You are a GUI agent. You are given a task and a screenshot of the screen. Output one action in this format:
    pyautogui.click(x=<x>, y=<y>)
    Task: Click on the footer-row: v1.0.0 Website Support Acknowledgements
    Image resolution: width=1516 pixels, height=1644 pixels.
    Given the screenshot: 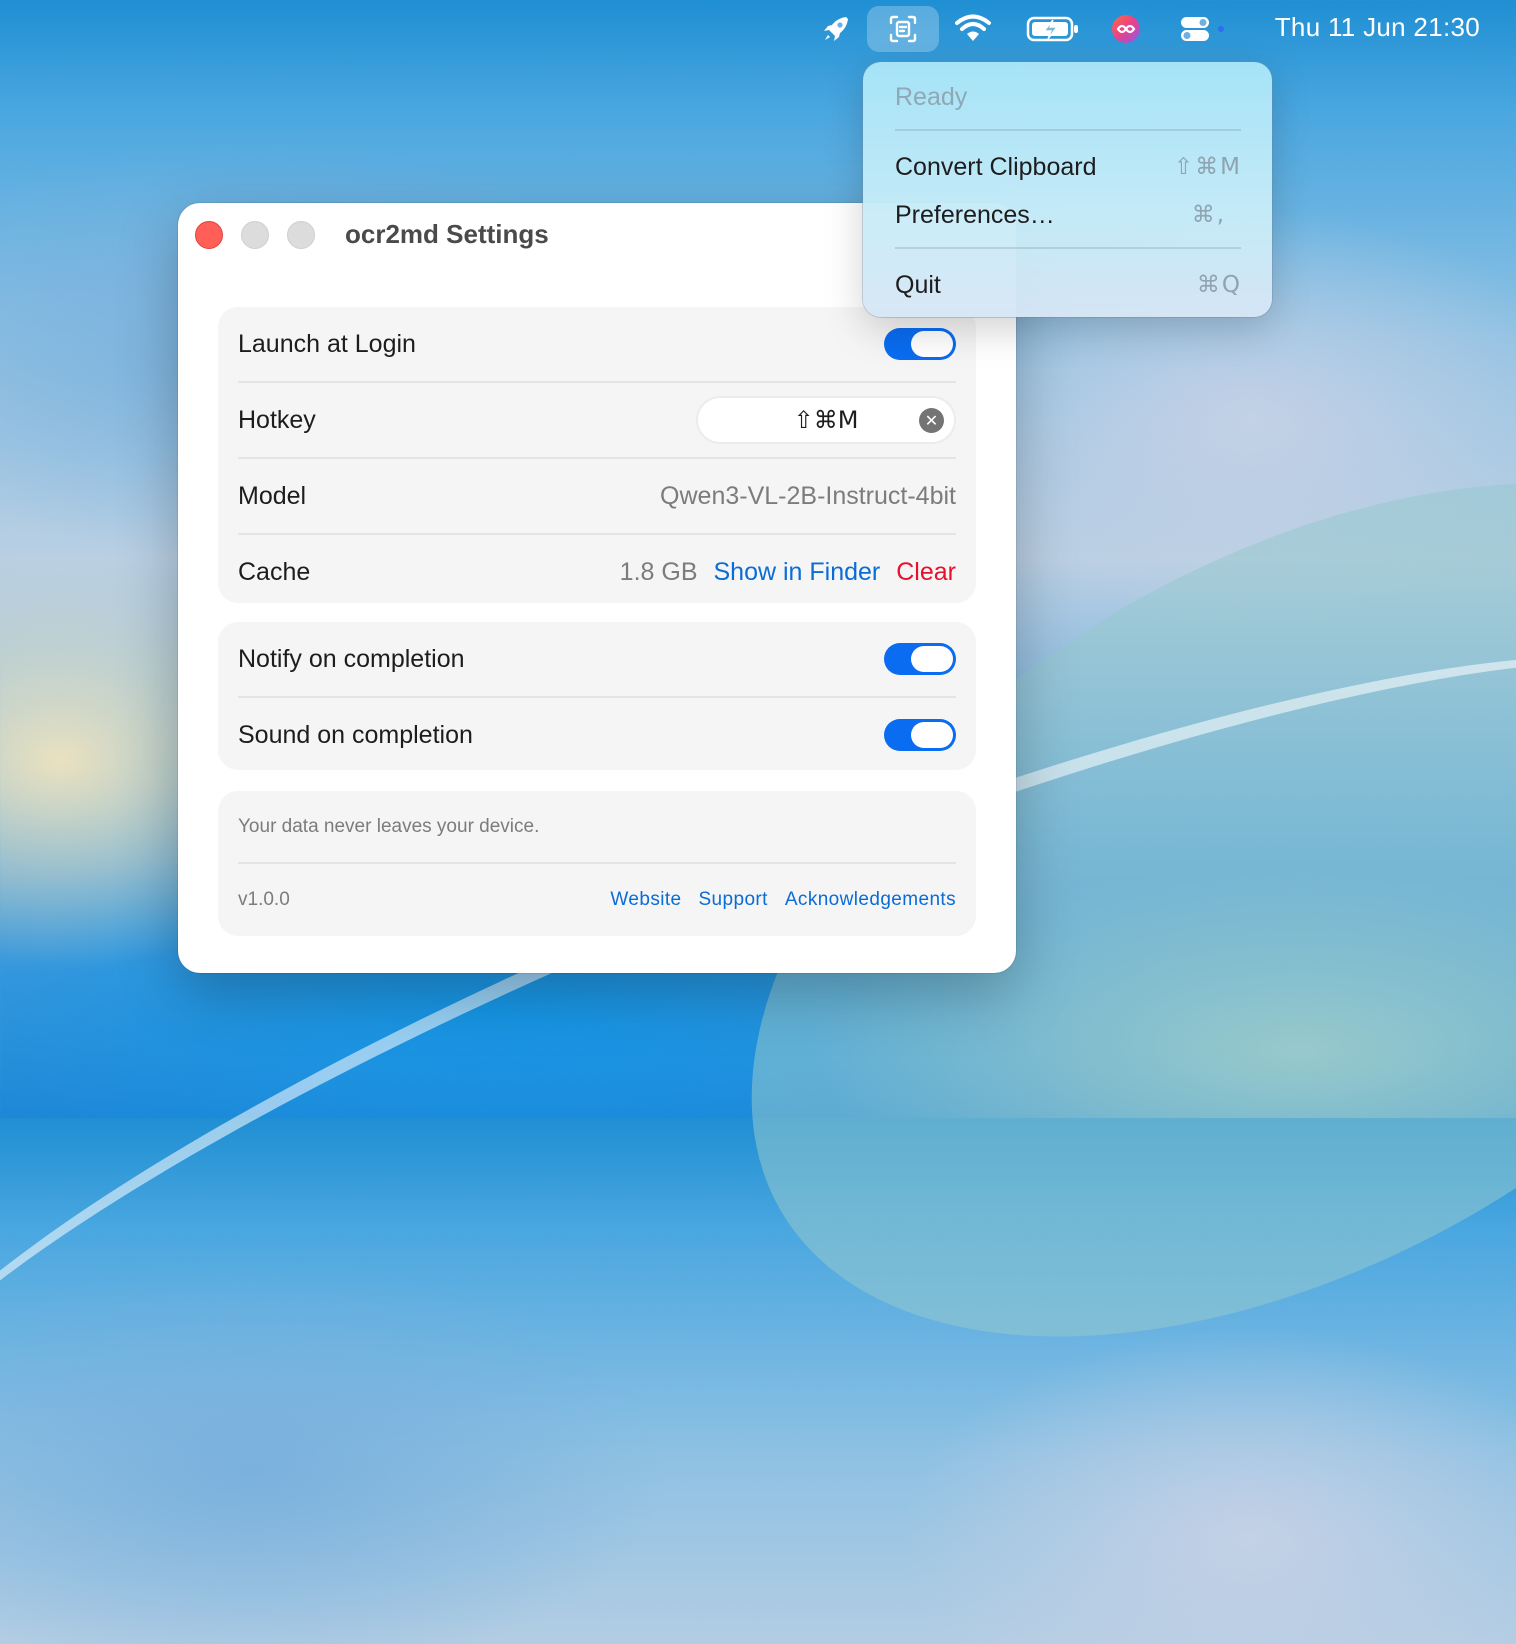 What is the action you would take?
    pyautogui.click(x=597, y=900)
    